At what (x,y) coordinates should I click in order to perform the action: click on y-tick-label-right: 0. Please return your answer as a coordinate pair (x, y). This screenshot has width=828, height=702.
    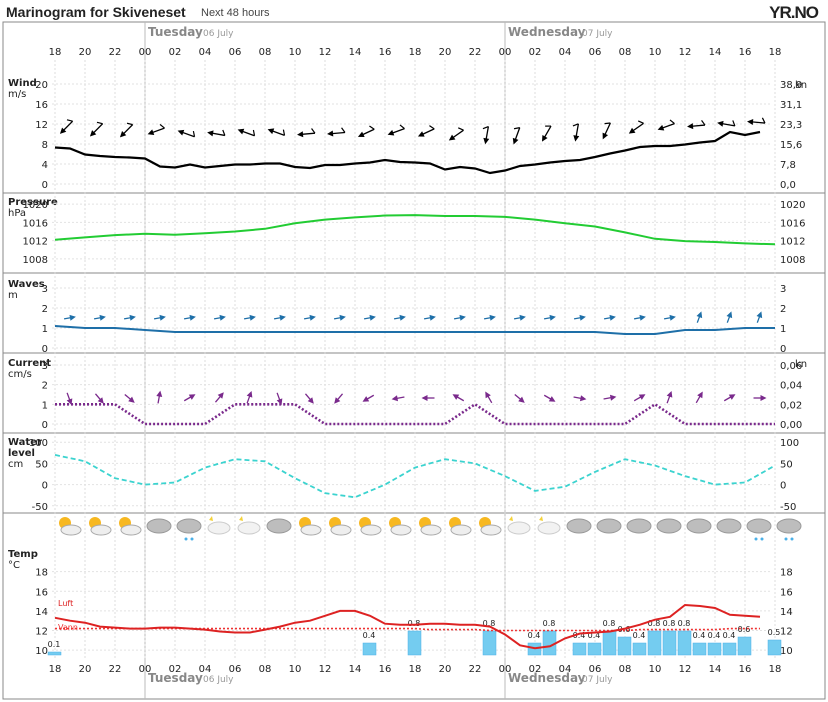
    Looking at the image, I should click on (783, 349).